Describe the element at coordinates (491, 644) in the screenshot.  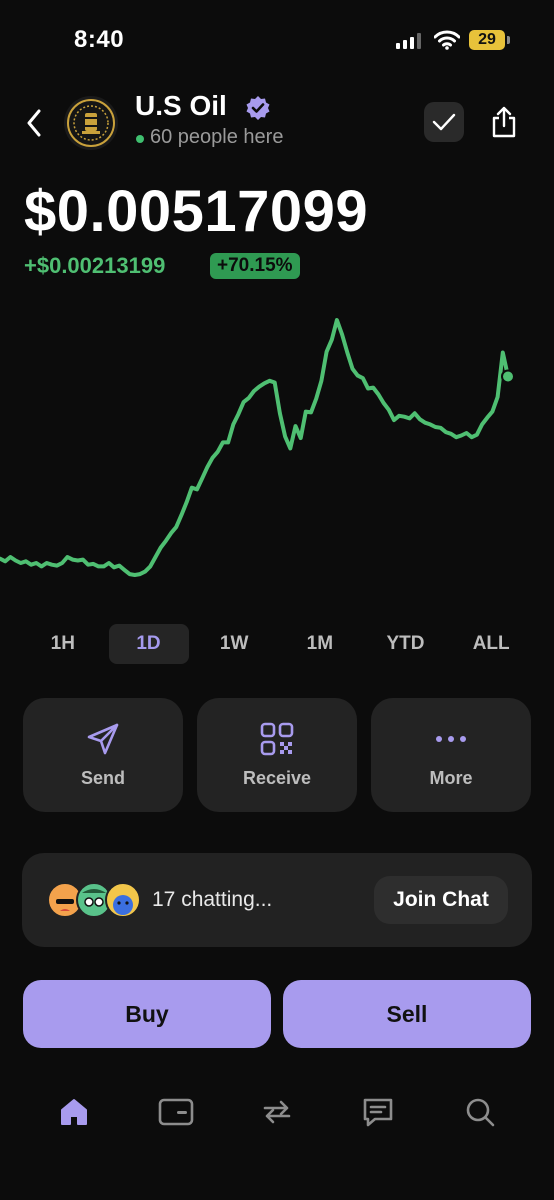
I see `range-tab-all: ALL` at that location.